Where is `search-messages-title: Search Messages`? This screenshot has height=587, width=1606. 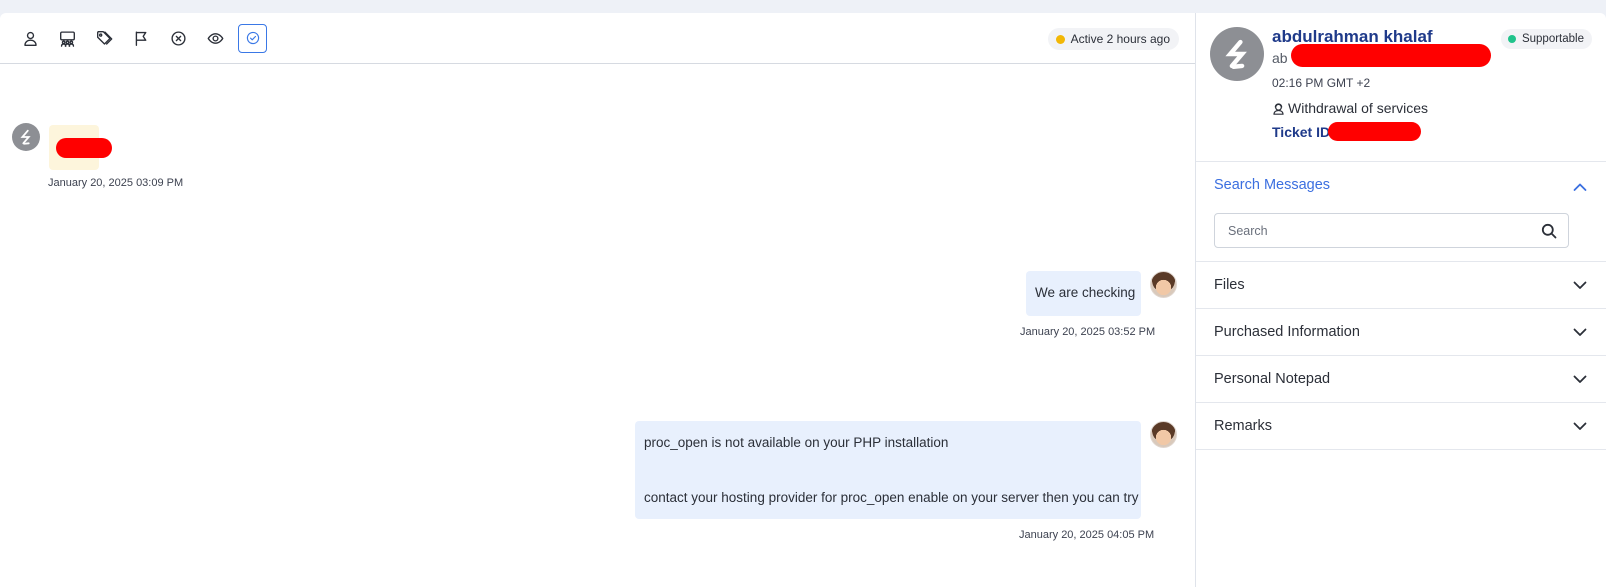
search-messages-title: Search Messages is located at coordinates (1272, 185).